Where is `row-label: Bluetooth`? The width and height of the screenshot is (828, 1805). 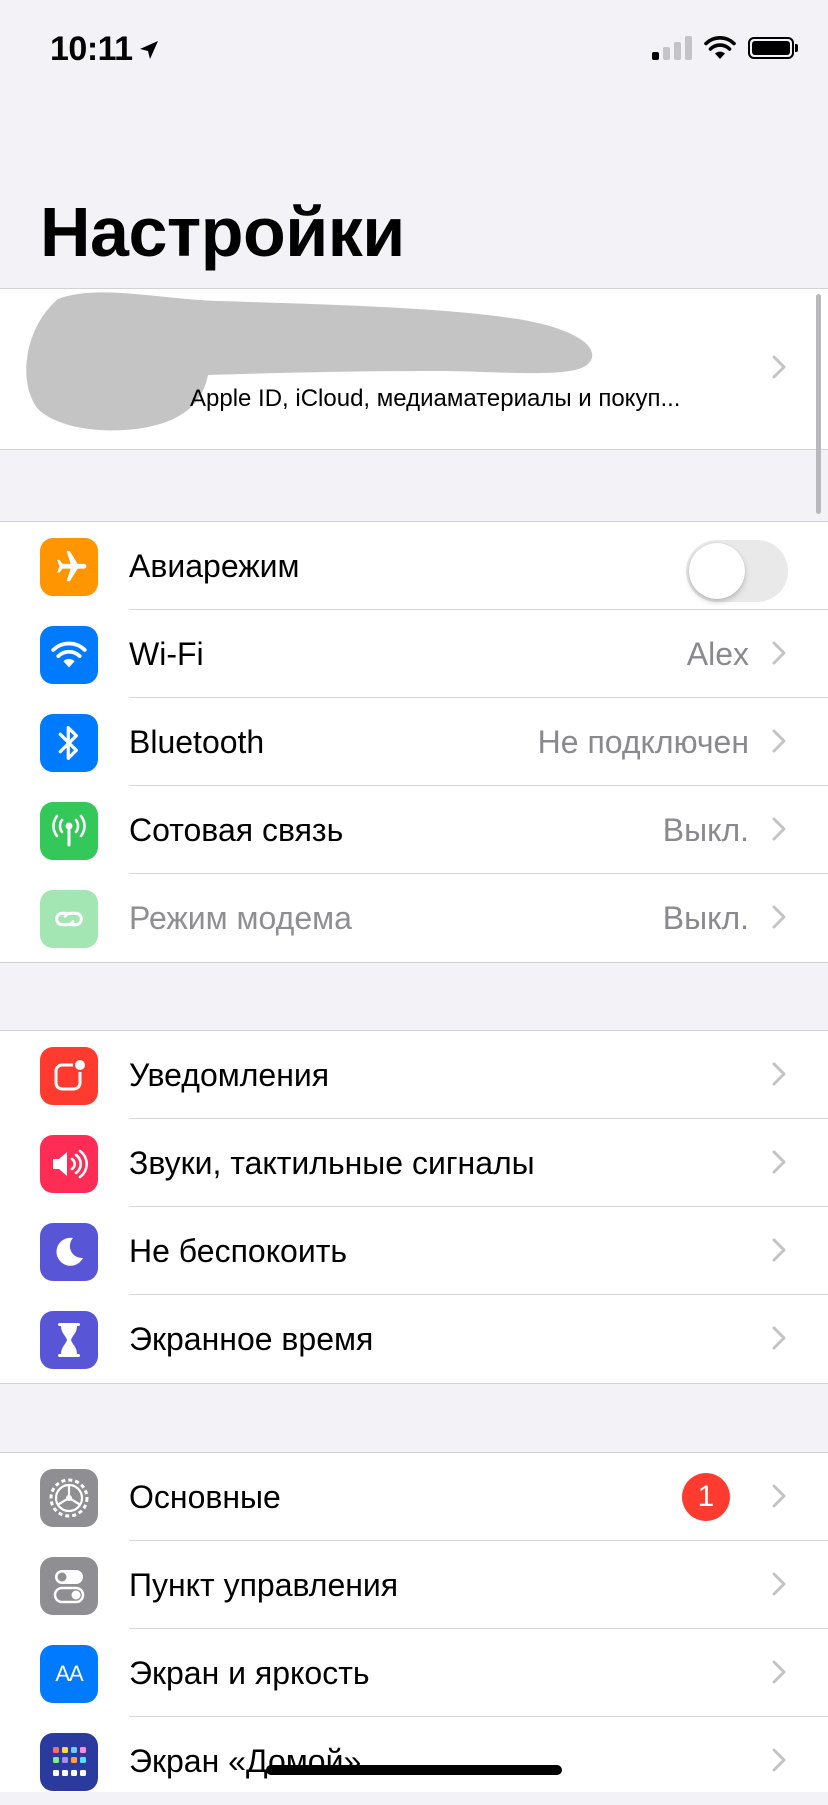 row-label: Bluetooth is located at coordinates (197, 742).